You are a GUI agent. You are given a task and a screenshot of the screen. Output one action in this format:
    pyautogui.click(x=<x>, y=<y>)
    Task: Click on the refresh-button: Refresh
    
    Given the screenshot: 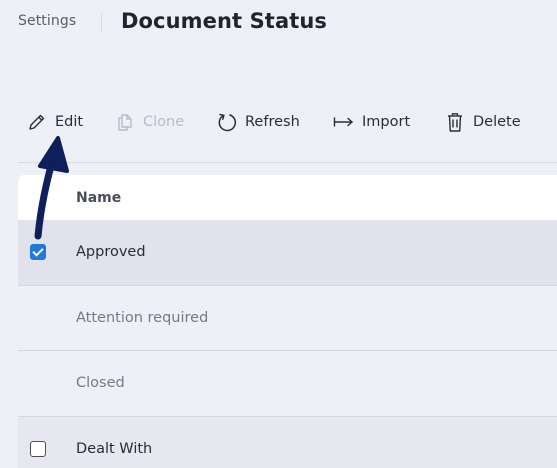 What is the action you would take?
    pyautogui.click(x=258, y=122)
    